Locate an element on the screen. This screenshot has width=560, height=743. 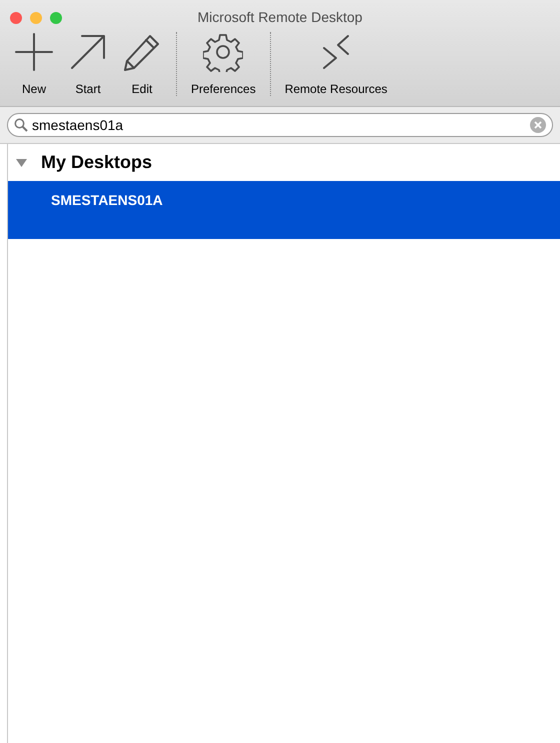
search-box: smestaens01a is located at coordinates (280, 125).